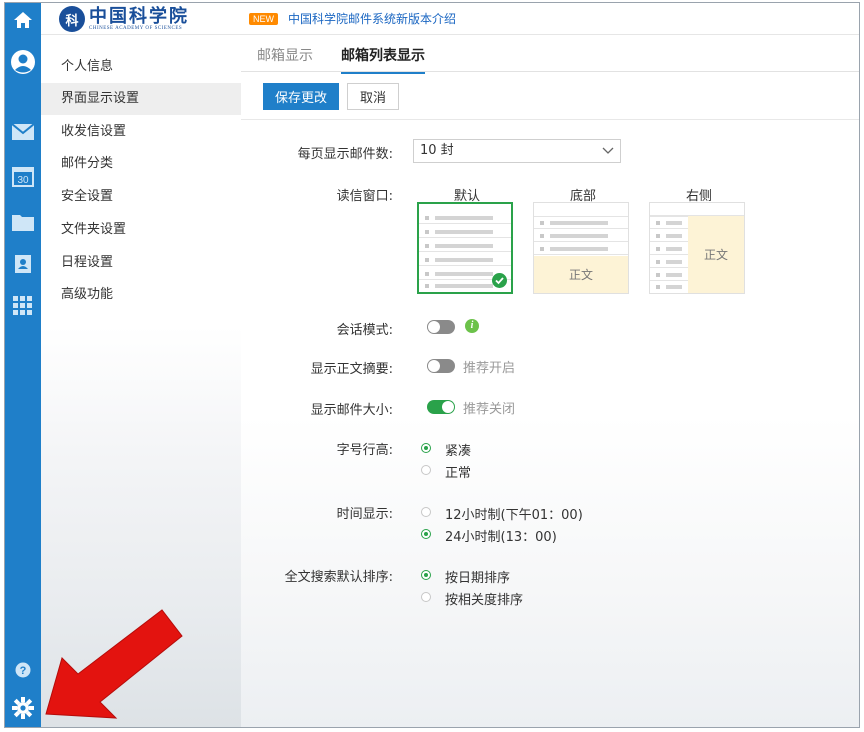 This screenshot has height=732, width=864. I want to click on sidebar-item-personal-info: 个人信息, so click(141, 67).